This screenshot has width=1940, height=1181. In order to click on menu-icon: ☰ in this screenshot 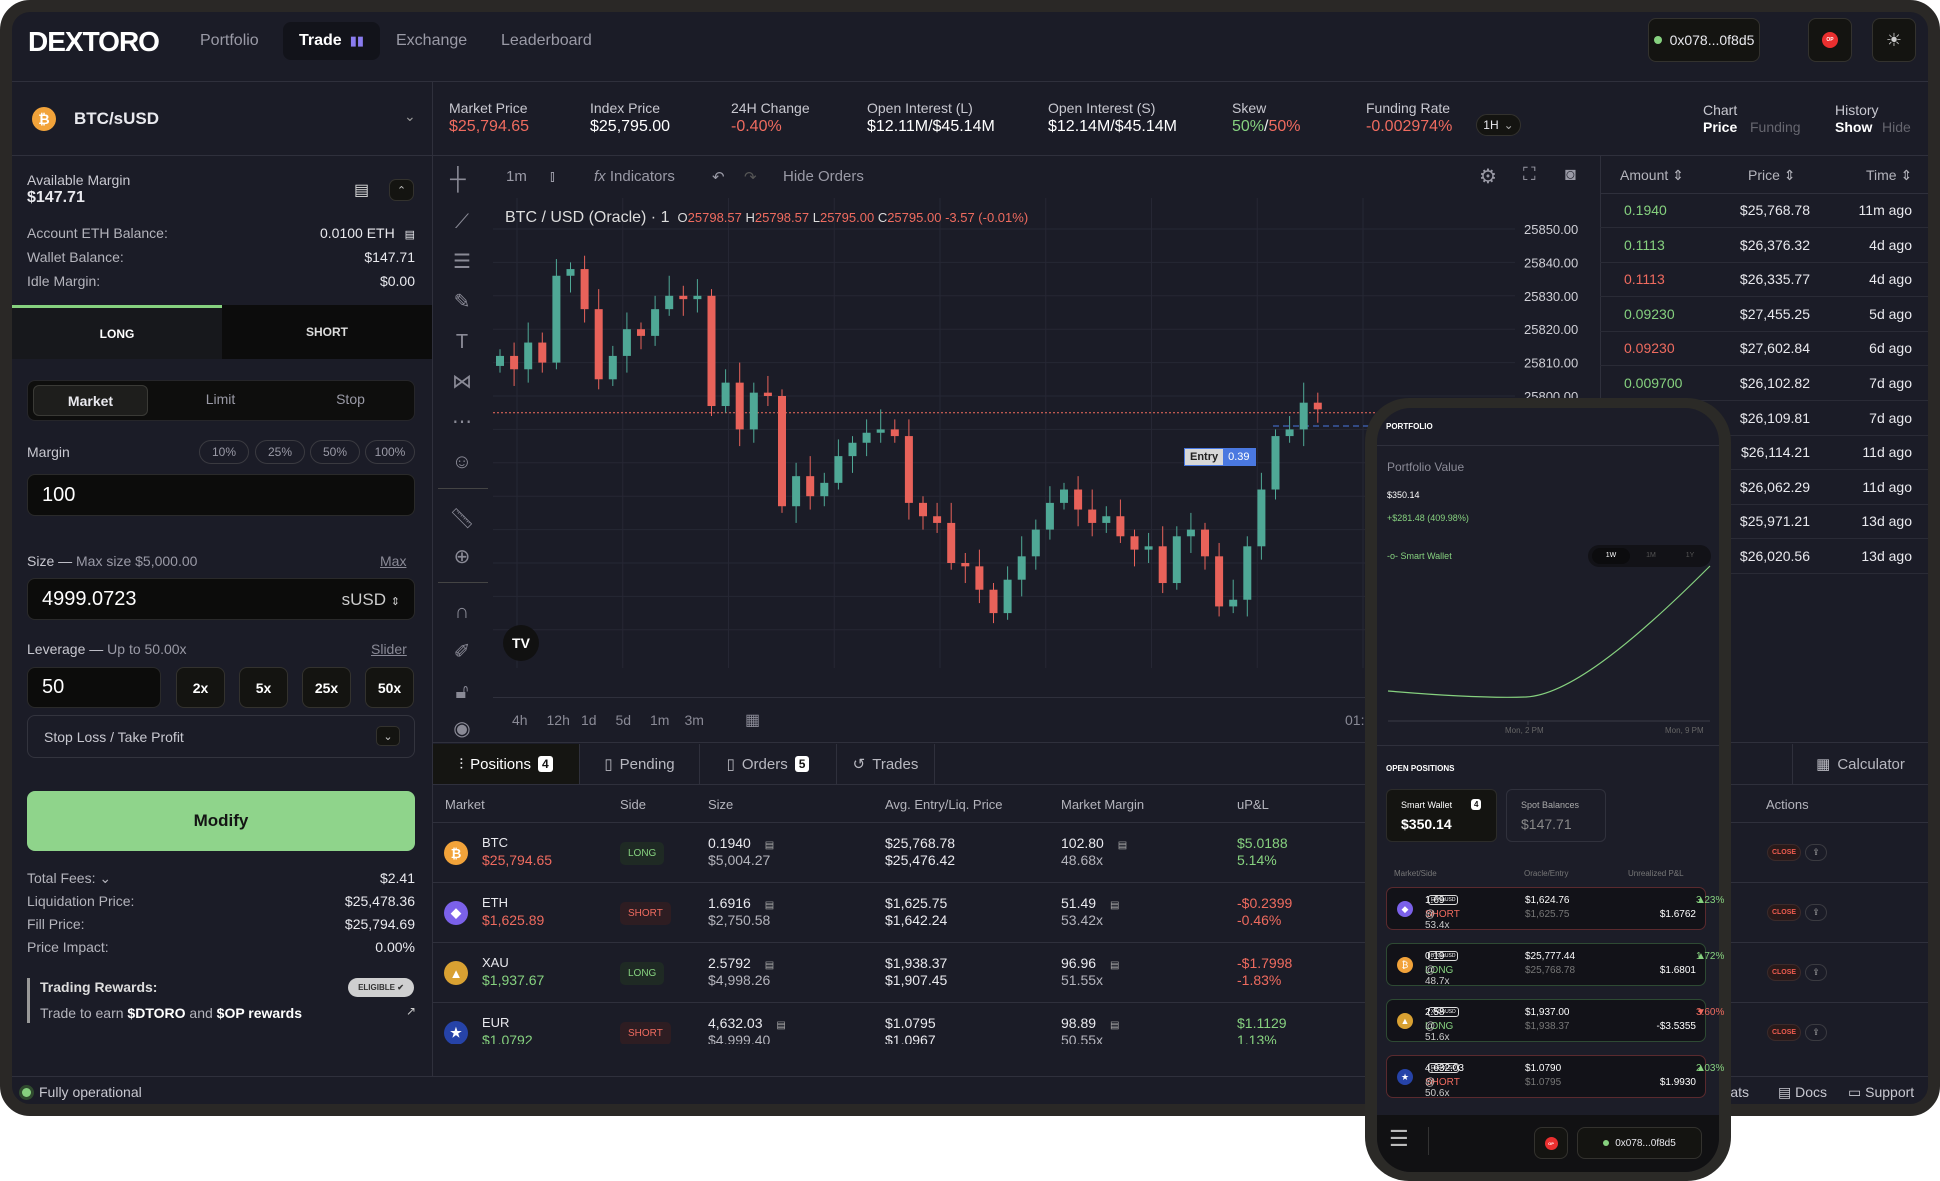, I will do `click(1399, 1139)`.